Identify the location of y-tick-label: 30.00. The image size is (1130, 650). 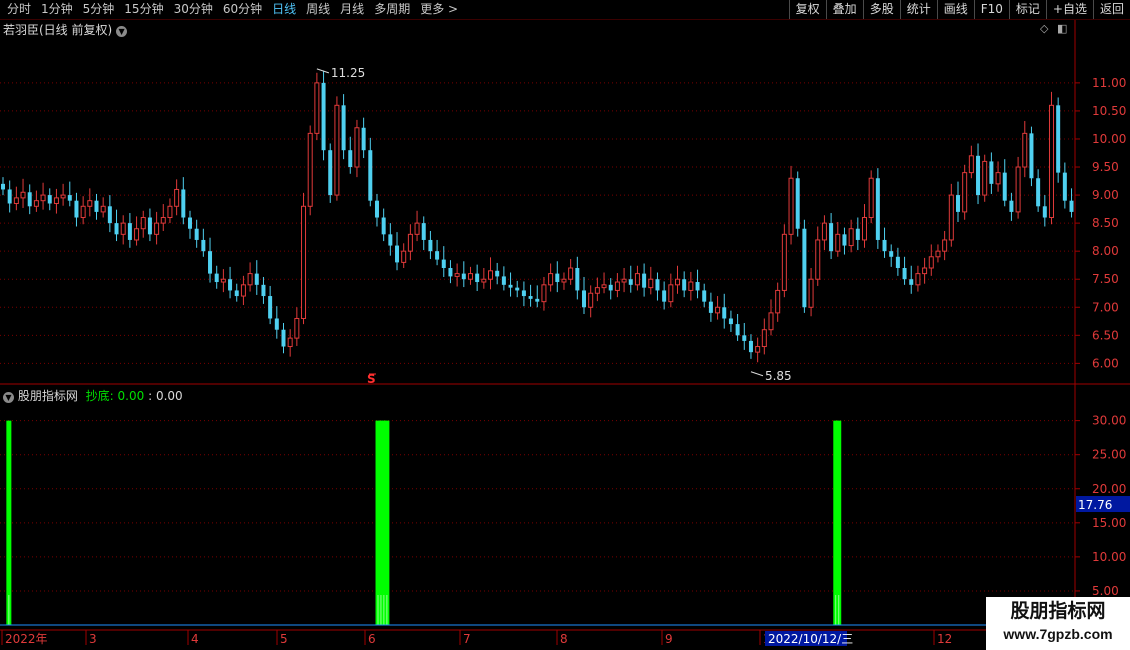
(1109, 421).